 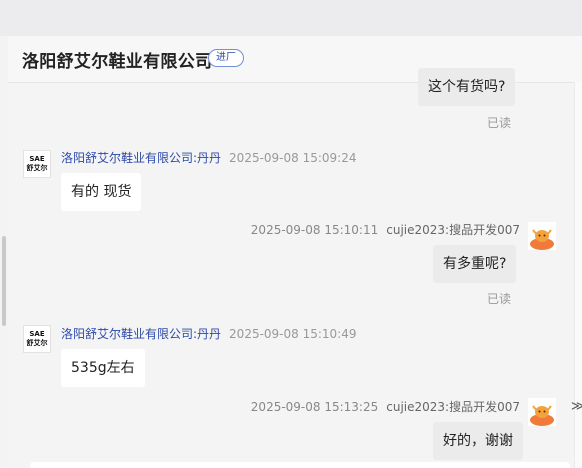 What do you see at coordinates (314, 407) in the screenshot?
I see `message-time: 2025-09-08 15:13:25` at bounding box center [314, 407].